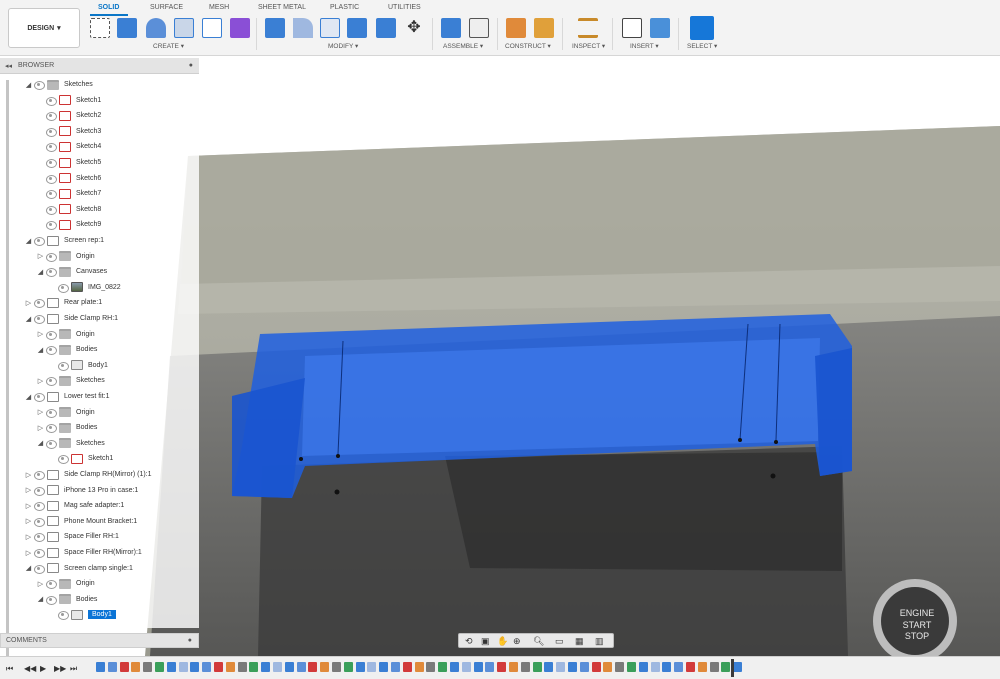  What do you see at coordinates (502, 641) in the screenshot?
I see `pan-icon: ✋` at bounding box center [502, 641].